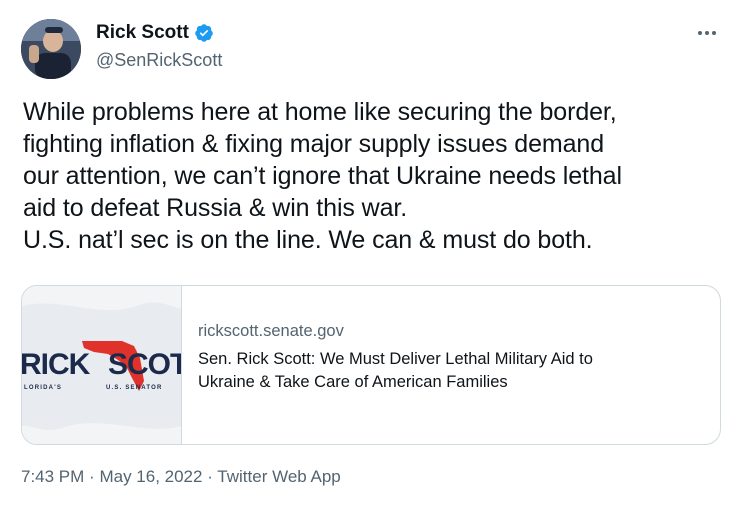  Describe the element at coordinates (56, 364) in the screenshot. I see `svg-text: RICK` at that location.